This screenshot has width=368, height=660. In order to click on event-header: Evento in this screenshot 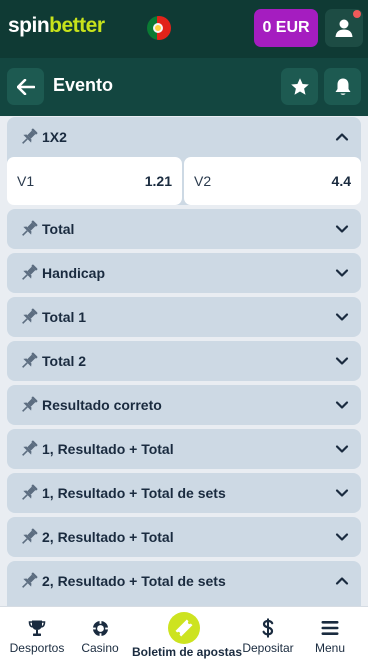, I will do `click(184, 87)`.